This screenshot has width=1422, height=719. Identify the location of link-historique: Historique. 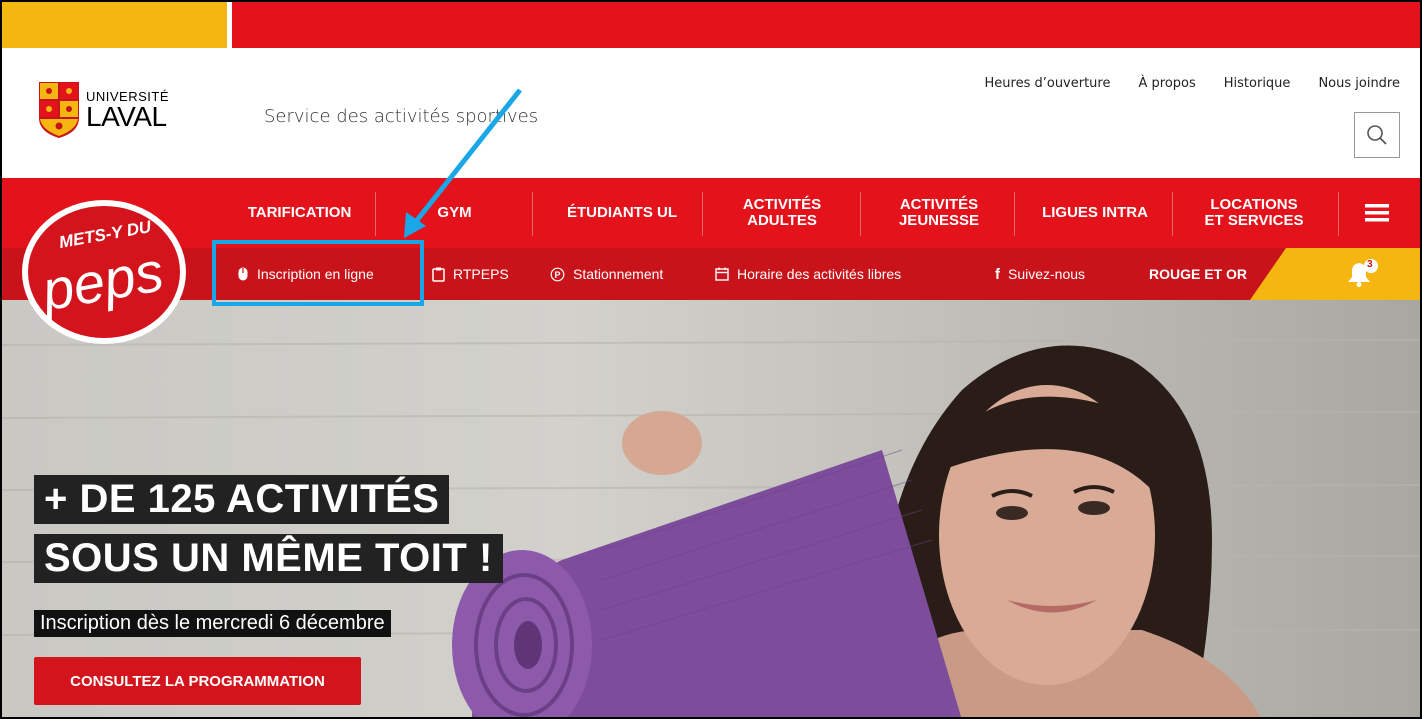
(1257, 83).